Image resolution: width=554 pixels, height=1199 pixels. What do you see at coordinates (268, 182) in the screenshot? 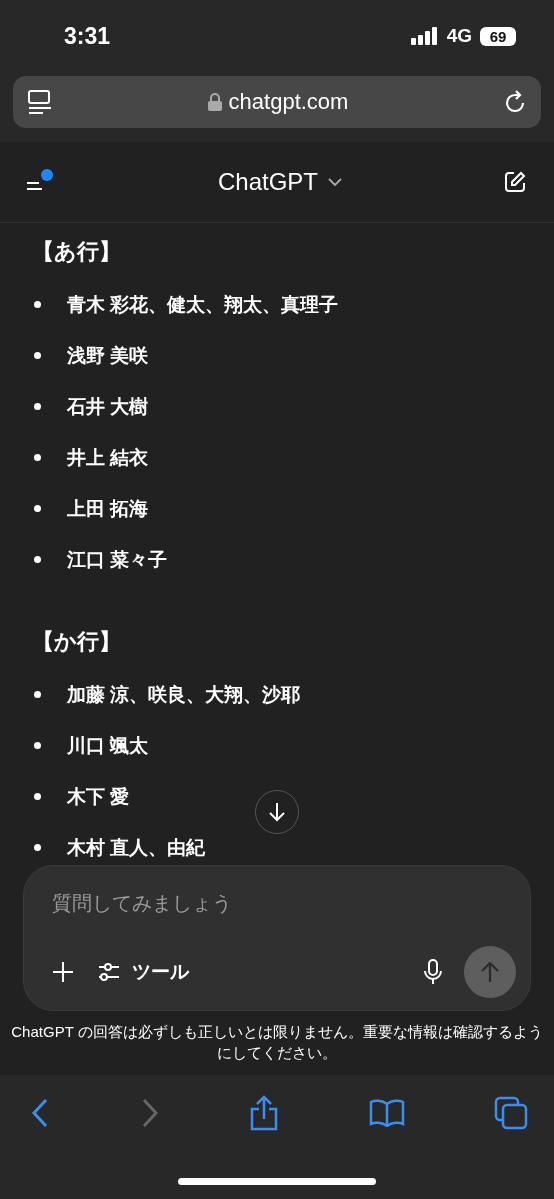
I see `model-title: ChatGPT` at bounding box center [268, 182].